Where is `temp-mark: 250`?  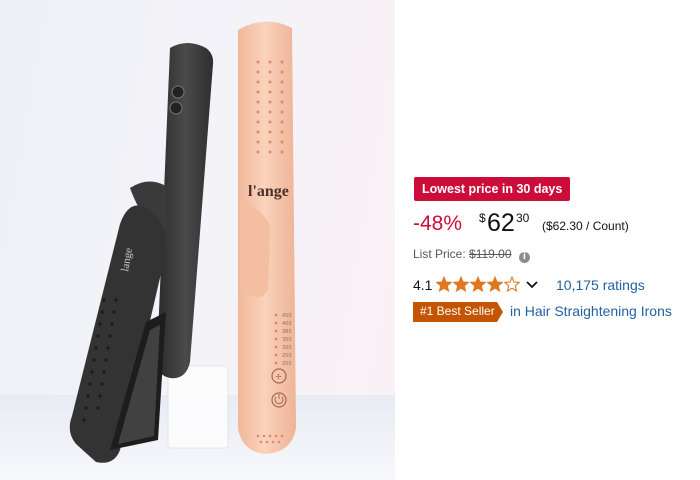
temp-mark: 250 is located at coordinates (287, 356).